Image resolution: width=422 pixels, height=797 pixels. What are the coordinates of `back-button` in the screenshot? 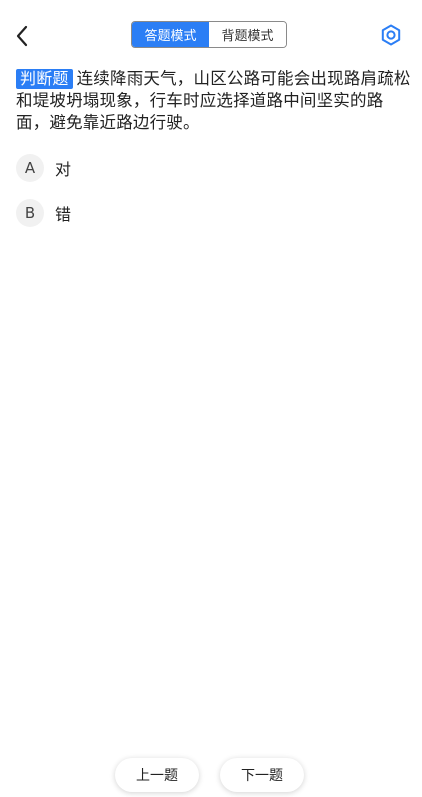 It's located at (22, 36).